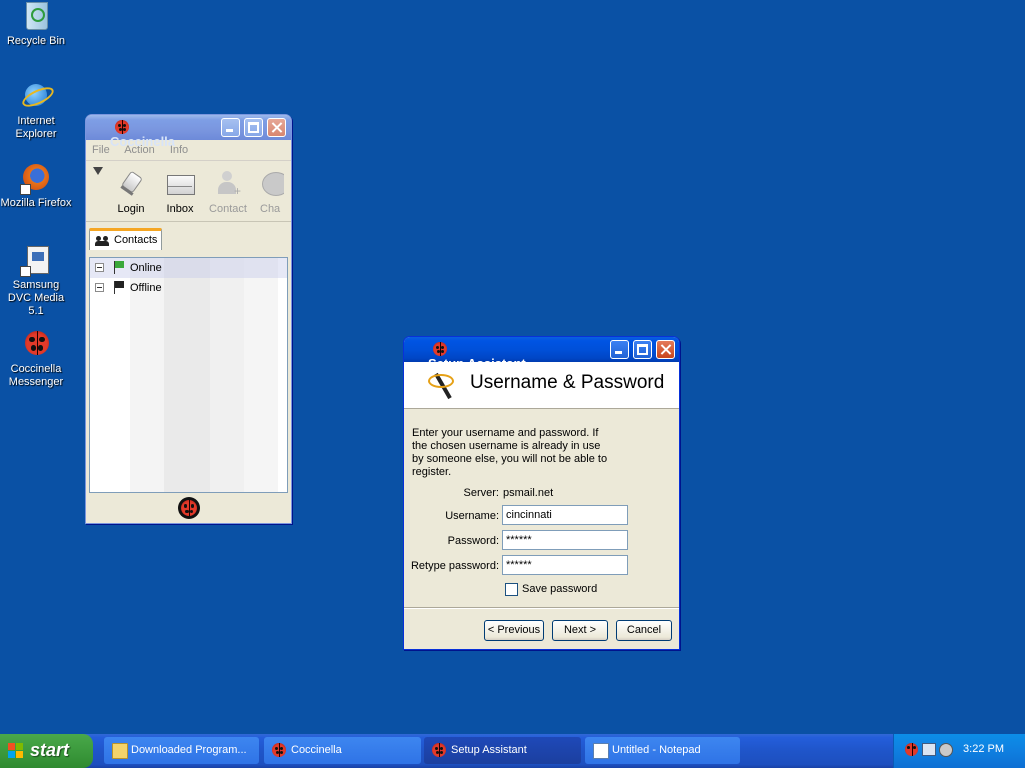  Describe the element at coordinates (983, 749) in the screenshot. I see `clock: 3:22 PM` at that location.